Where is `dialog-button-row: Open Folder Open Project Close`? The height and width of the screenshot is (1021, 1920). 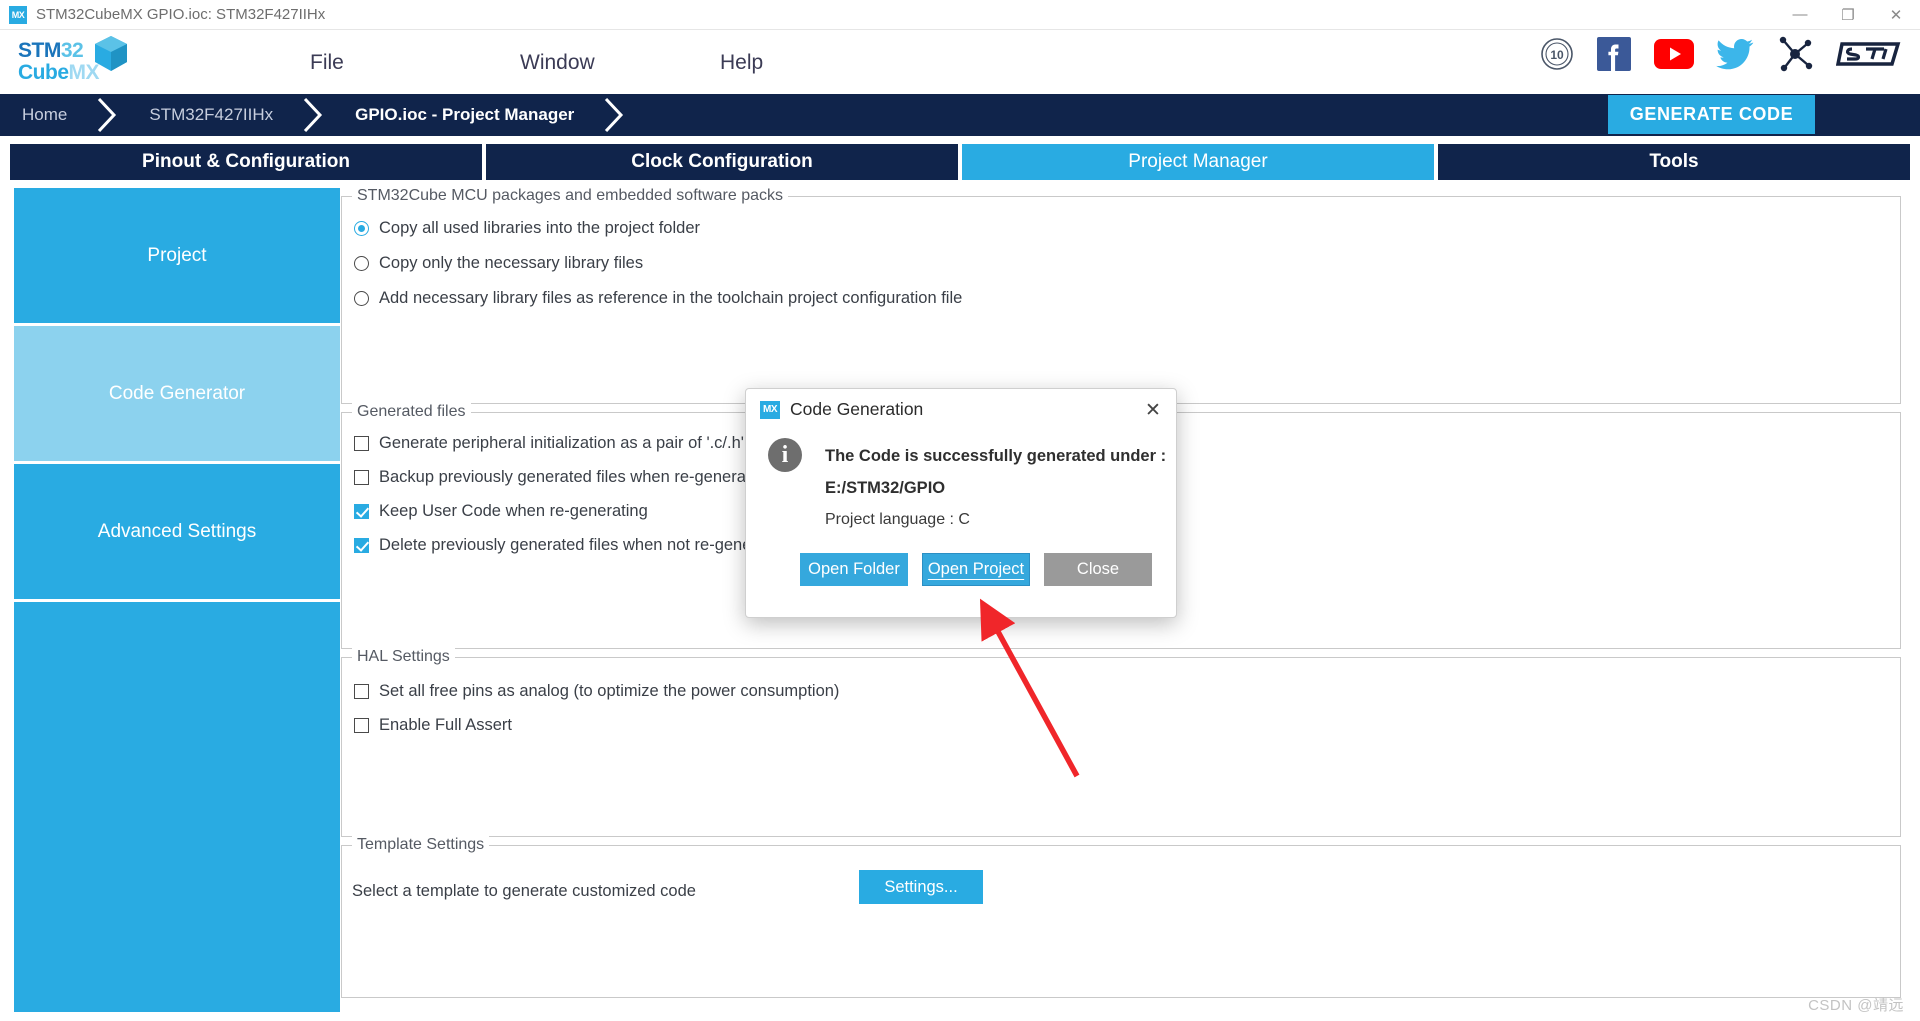
dialog-button-row: Open Folder Open Project Close is located at coordinates (976, 569).